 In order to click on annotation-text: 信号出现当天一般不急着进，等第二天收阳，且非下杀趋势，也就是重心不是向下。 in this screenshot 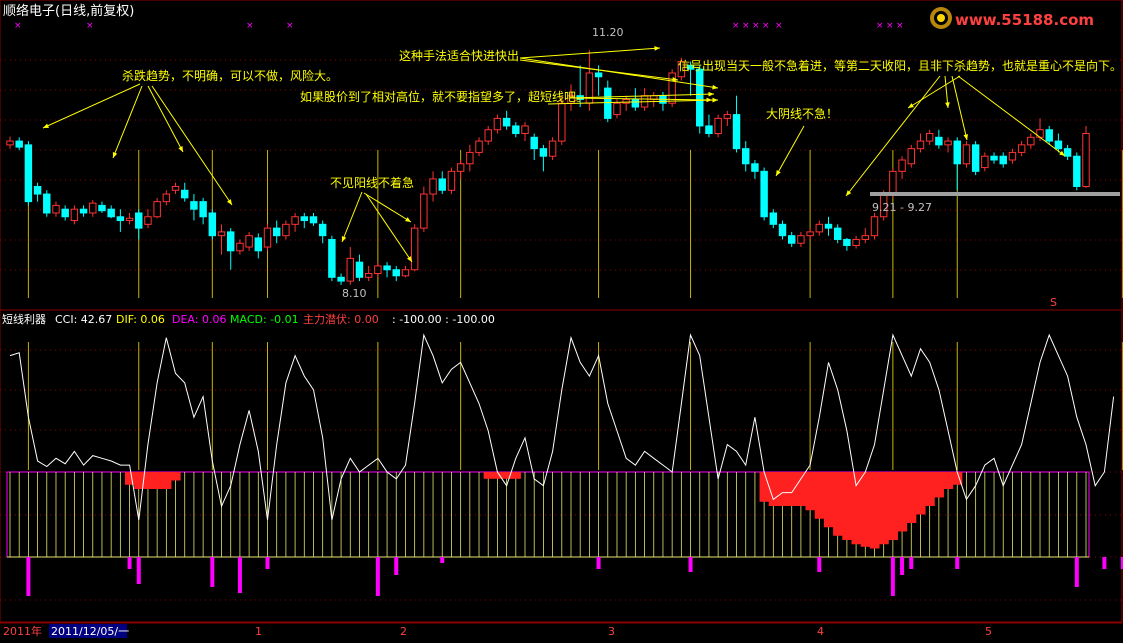, I will do `click(900, 65)`.